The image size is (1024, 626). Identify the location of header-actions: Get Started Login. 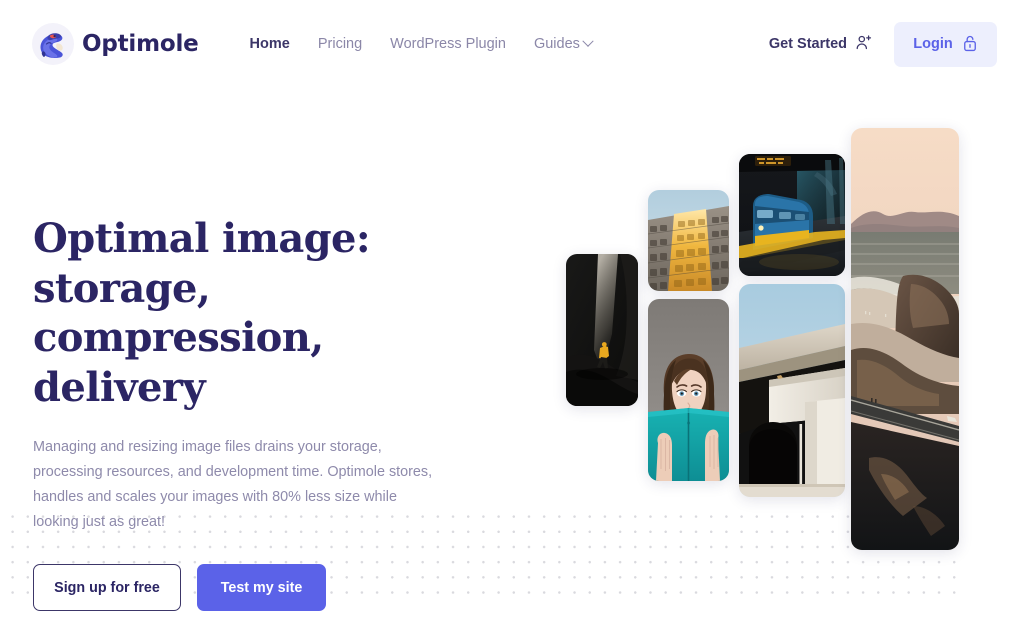
(883, 44).